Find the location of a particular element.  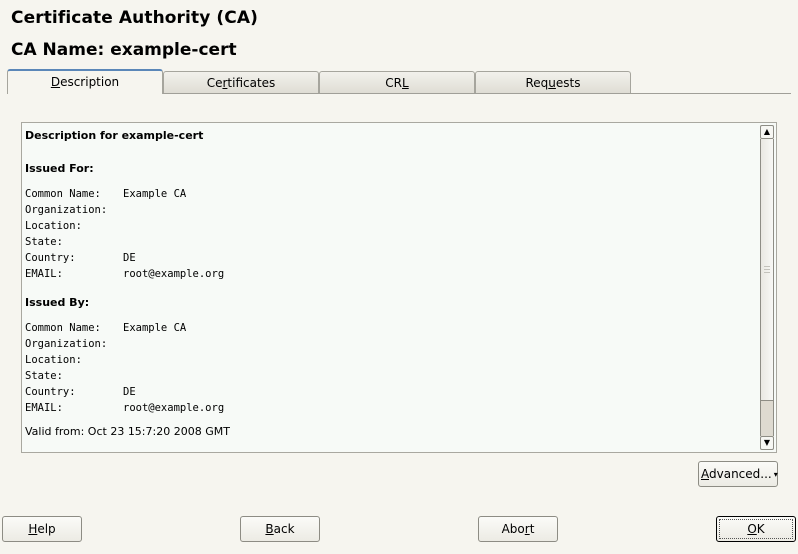

page-title: Certificate Authority (CA) is located at coordinates (134, 18).